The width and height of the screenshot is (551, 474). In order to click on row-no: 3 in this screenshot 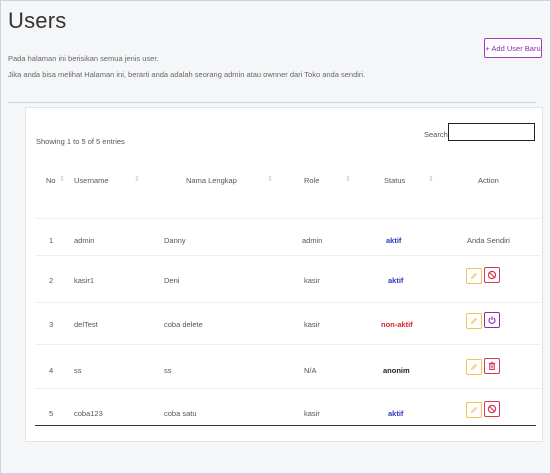, I will do `click(51, 324)`.